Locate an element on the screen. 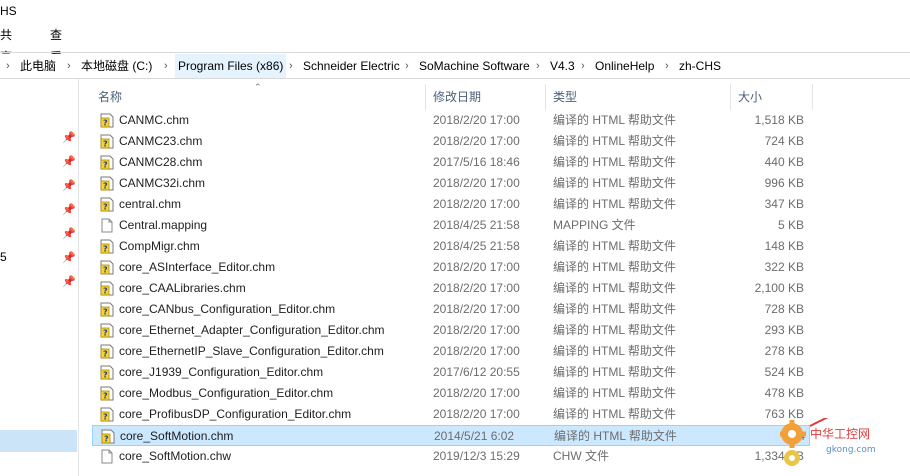 The height and width of the screenshot is (476, 910). file-date: 2019/12/3 15:29 is located at coordinates (476, 456).